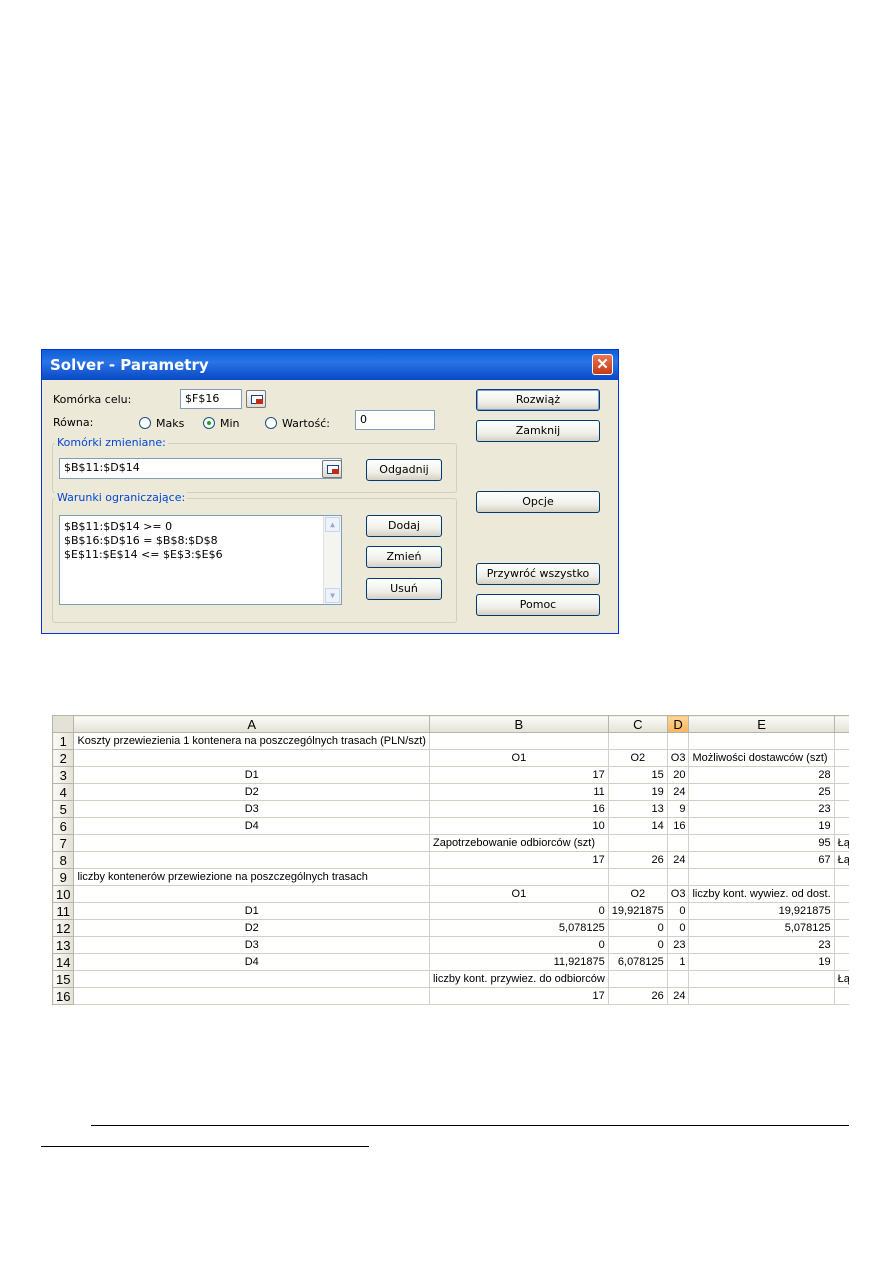 The height and width of the screenshot is (1263, 893). I want to click on cell-a14: D4, so click(251, 962).